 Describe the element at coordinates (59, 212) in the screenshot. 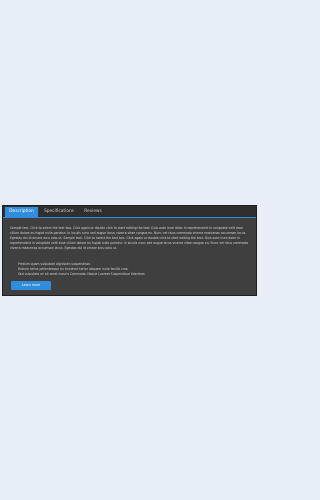

I see `tab-specifications: Specifications` at that location.